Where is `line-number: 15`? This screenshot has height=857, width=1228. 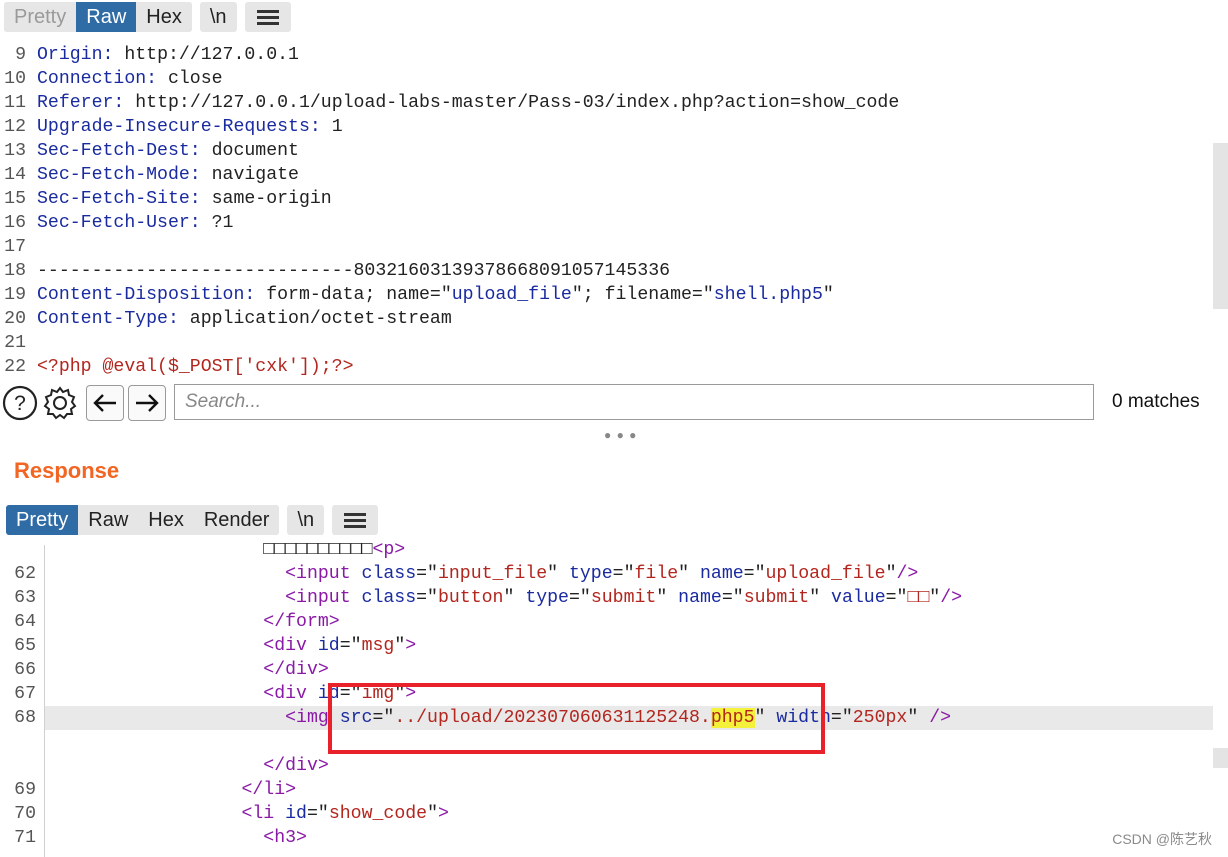
line-number: 15 is located at coordinates (15, 199).